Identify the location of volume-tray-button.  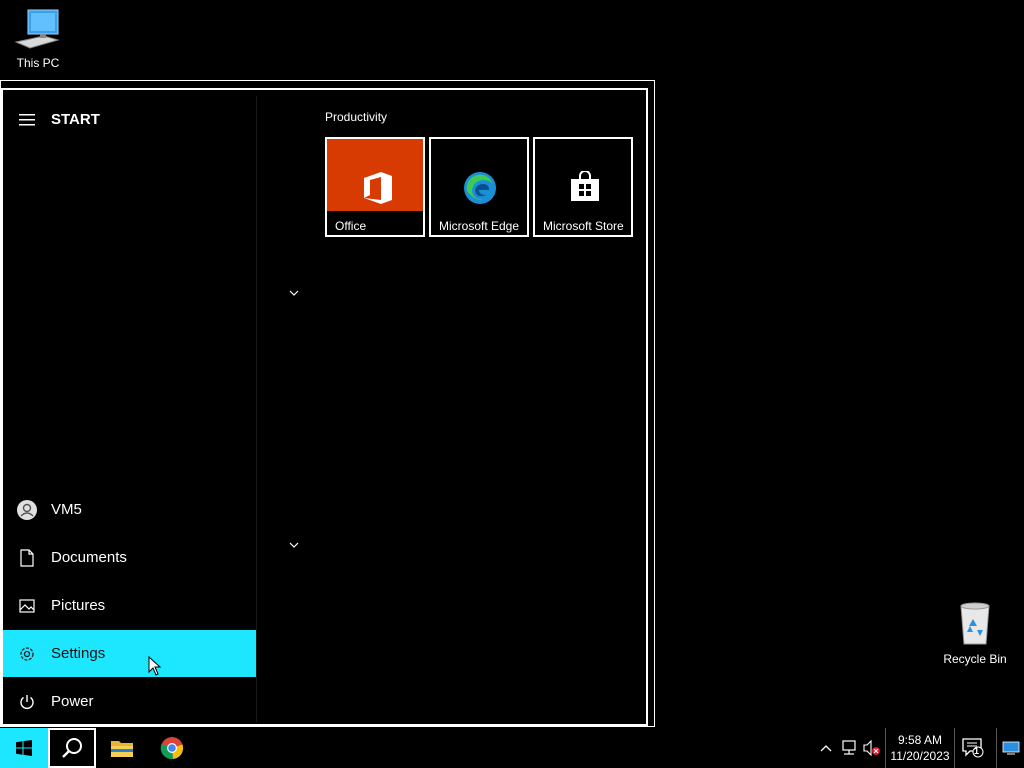
(872, 748).